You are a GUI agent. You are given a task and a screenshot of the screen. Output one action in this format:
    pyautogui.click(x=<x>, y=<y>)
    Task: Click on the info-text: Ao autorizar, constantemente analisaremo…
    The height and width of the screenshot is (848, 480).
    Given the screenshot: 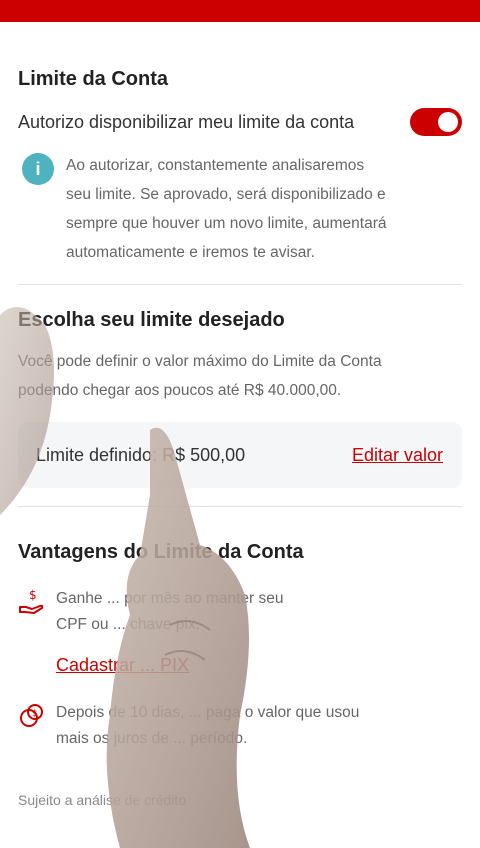 What is the action you would take?
    pyautogui.click(x=226, y=209)
    